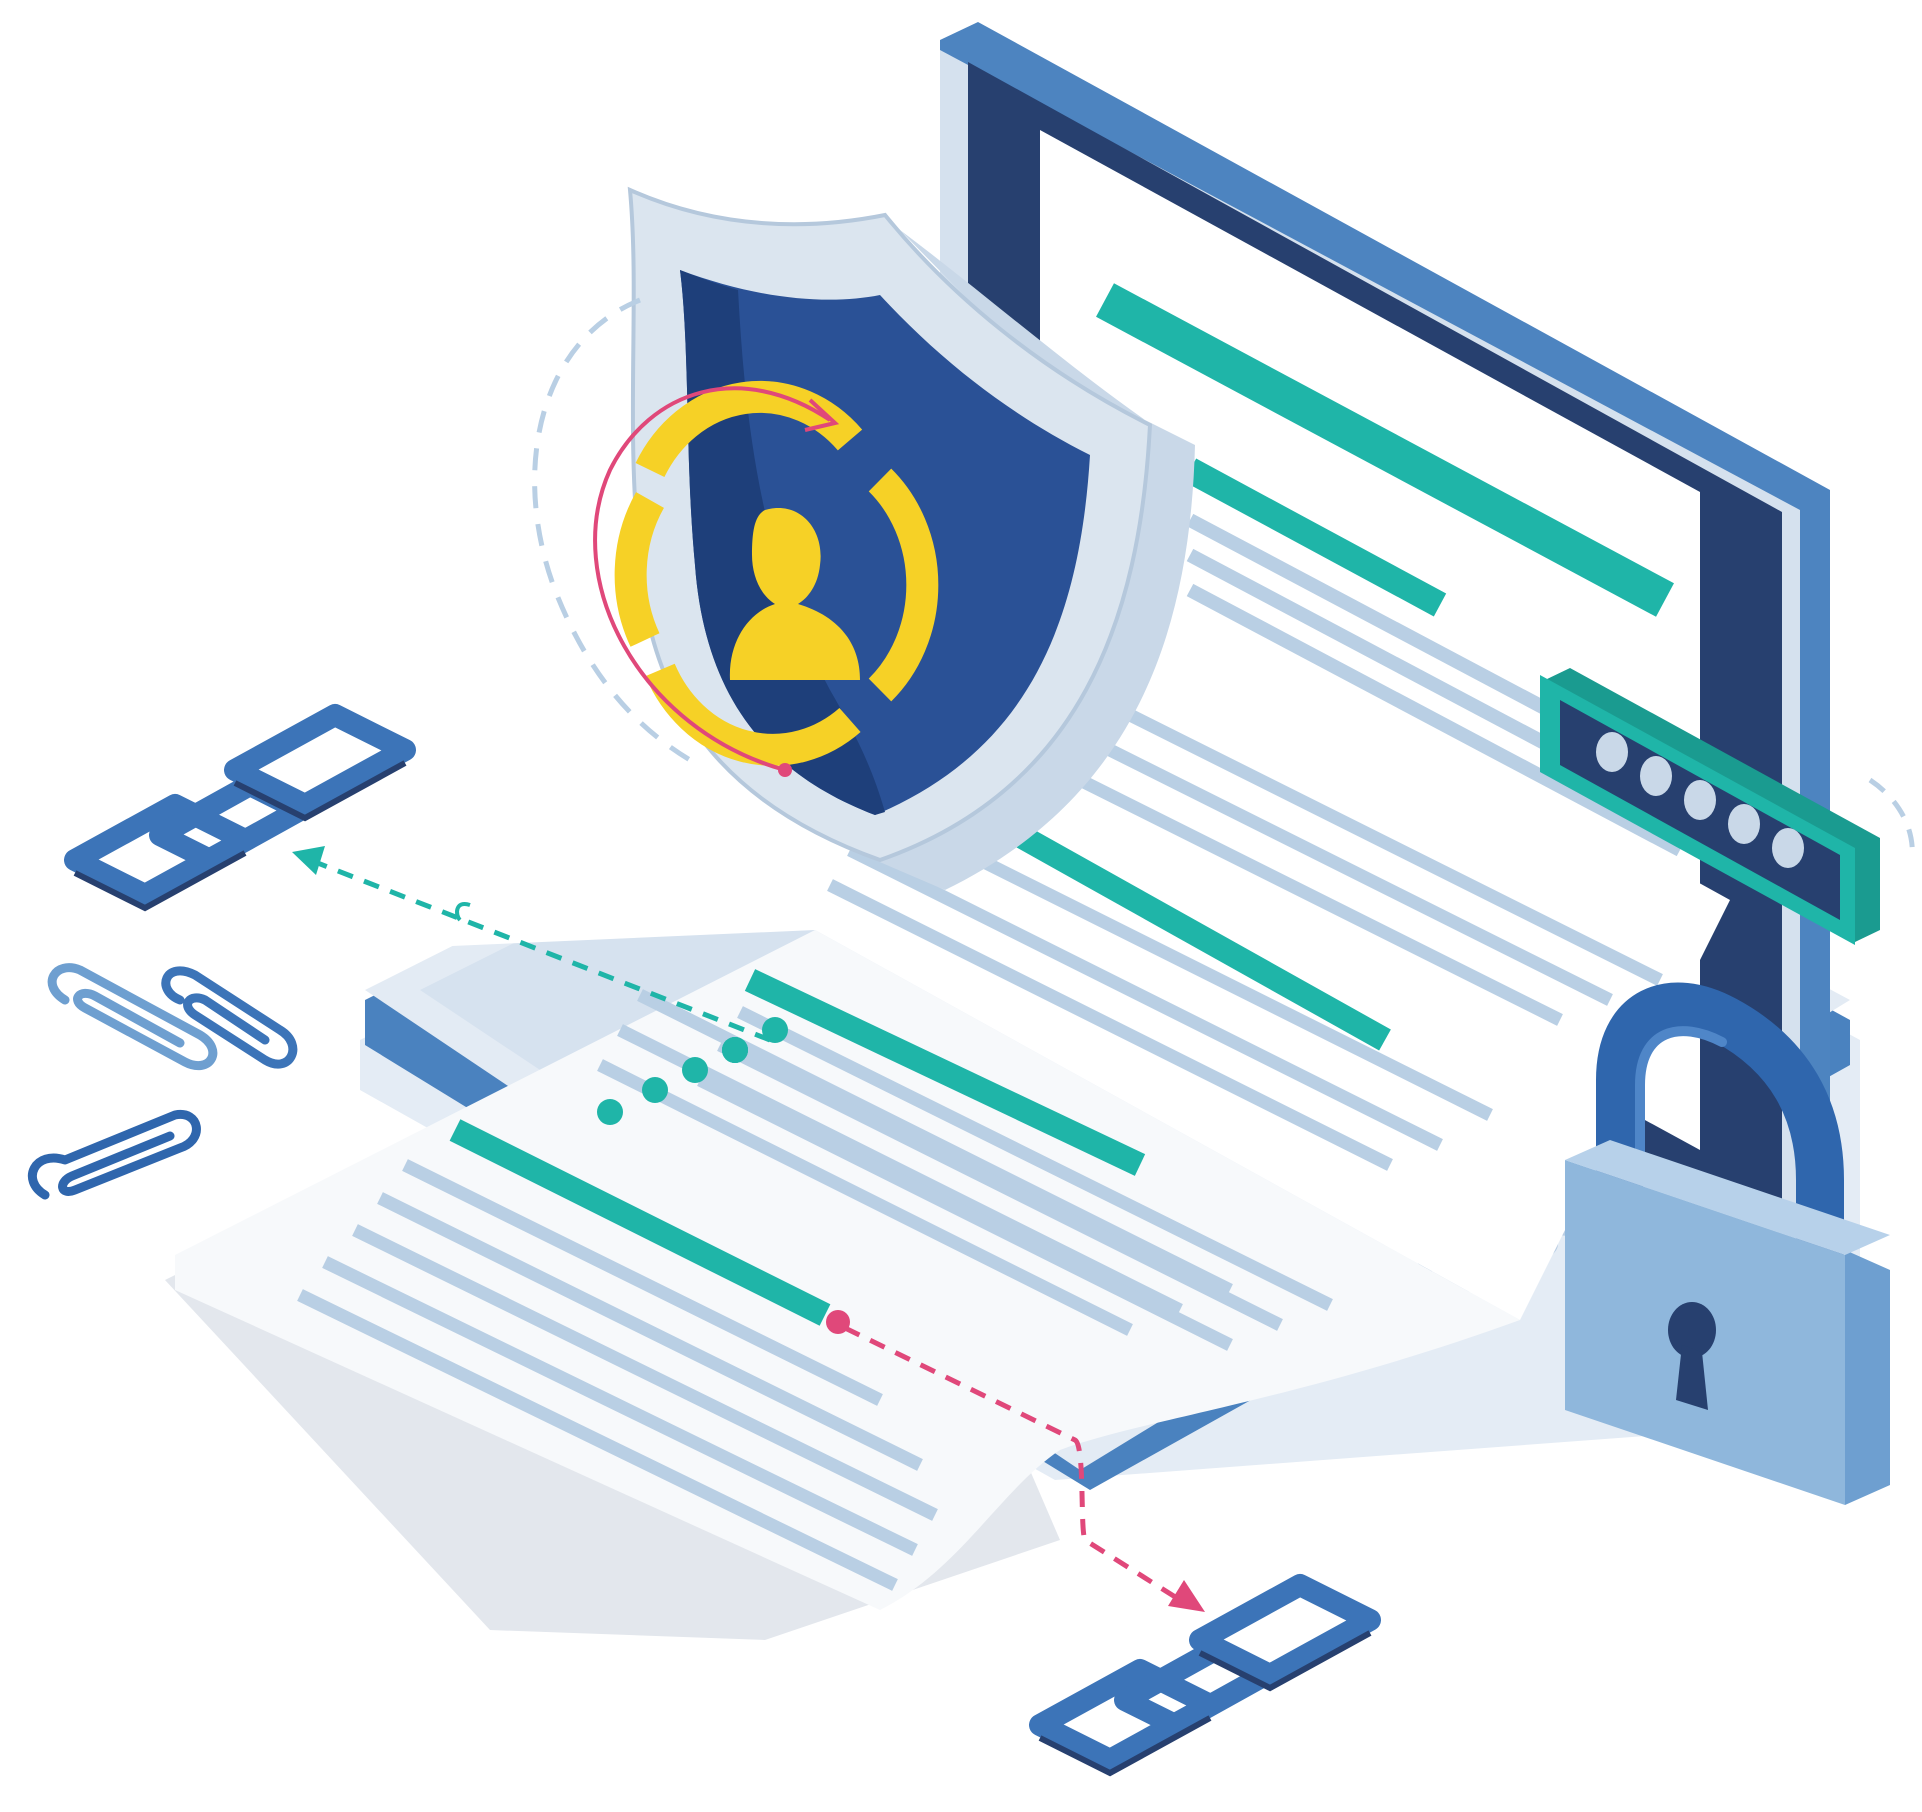 Image resolution: width=1922 pixels, height=1812 pixels. What do you see at coordinates (1205, 1672) in the screenshot?
I see `chain-link-bottom` at bounding box center [1205, 1672].